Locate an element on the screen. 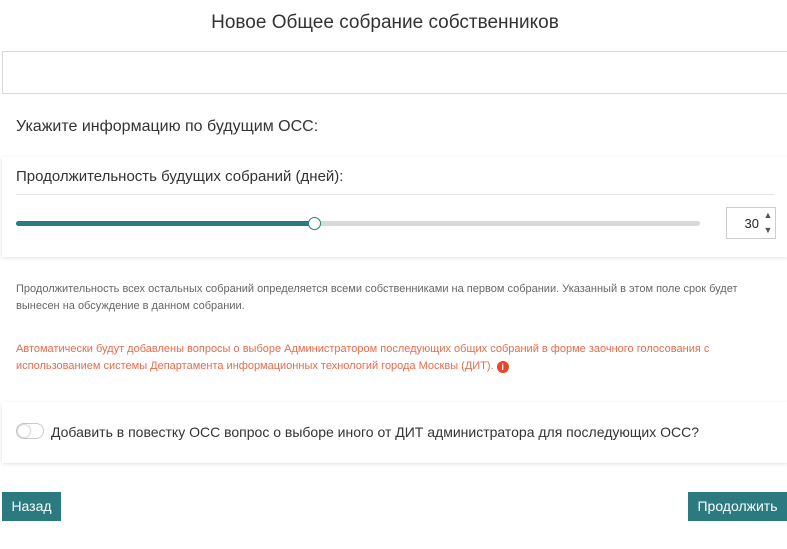 This screenshot has height=549, width=787. admin-toggle-switch is located at coordinates (30, 431).